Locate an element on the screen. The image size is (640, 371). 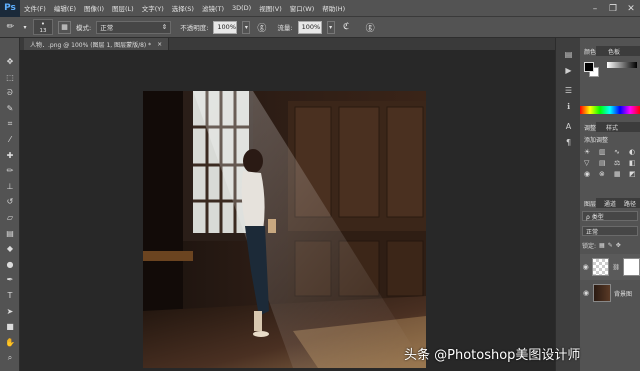
brush-panel-toggle-icon: ▦ is located at coordinates (64, 27).